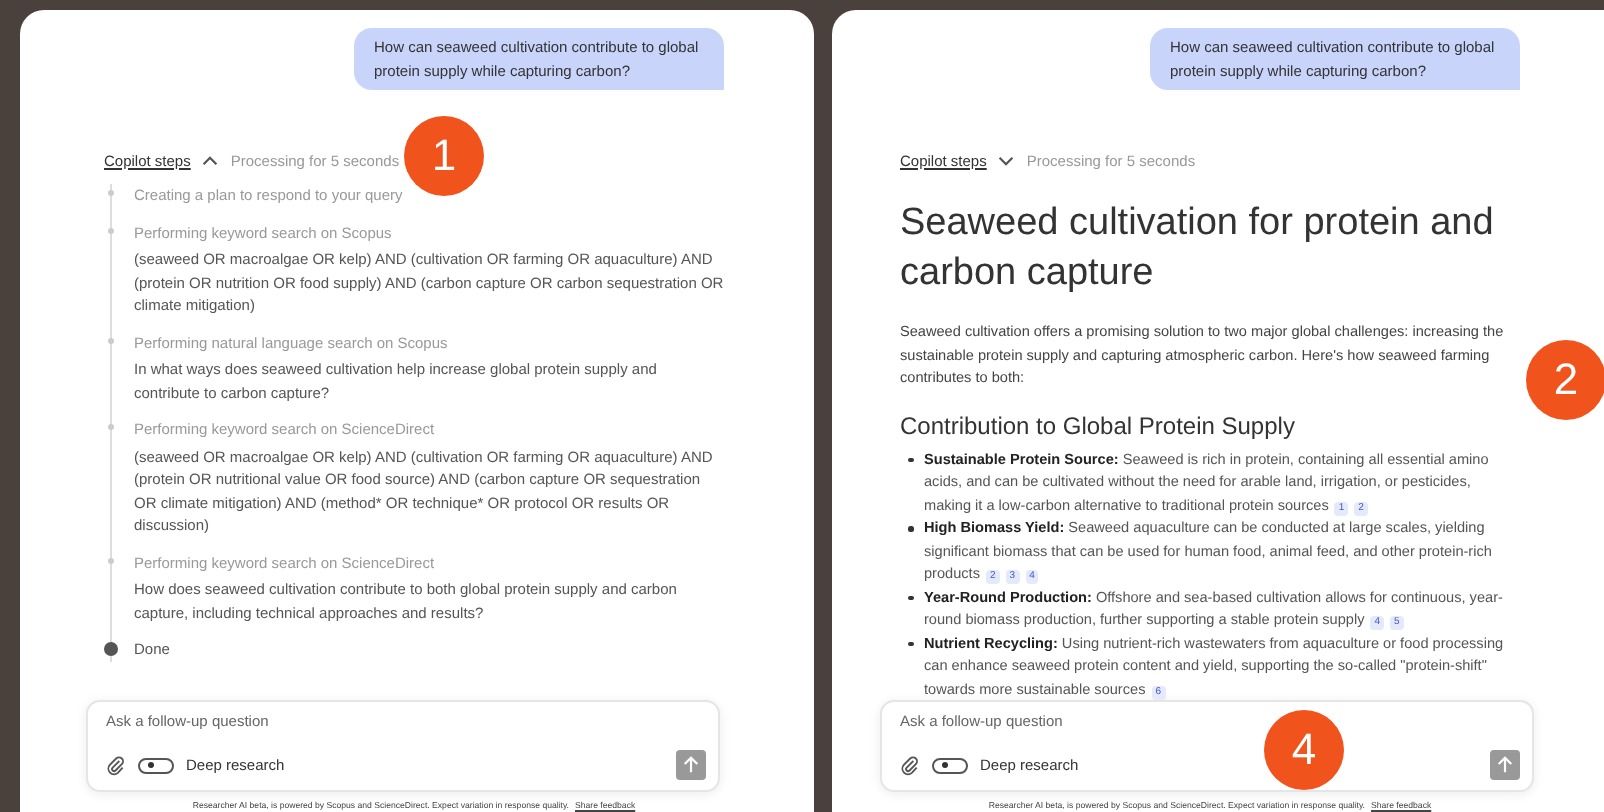 This screenshot has height=812, width=1604. I want to click on section-heading: Contribution to Global Protein Supply, so click(1098, 425).